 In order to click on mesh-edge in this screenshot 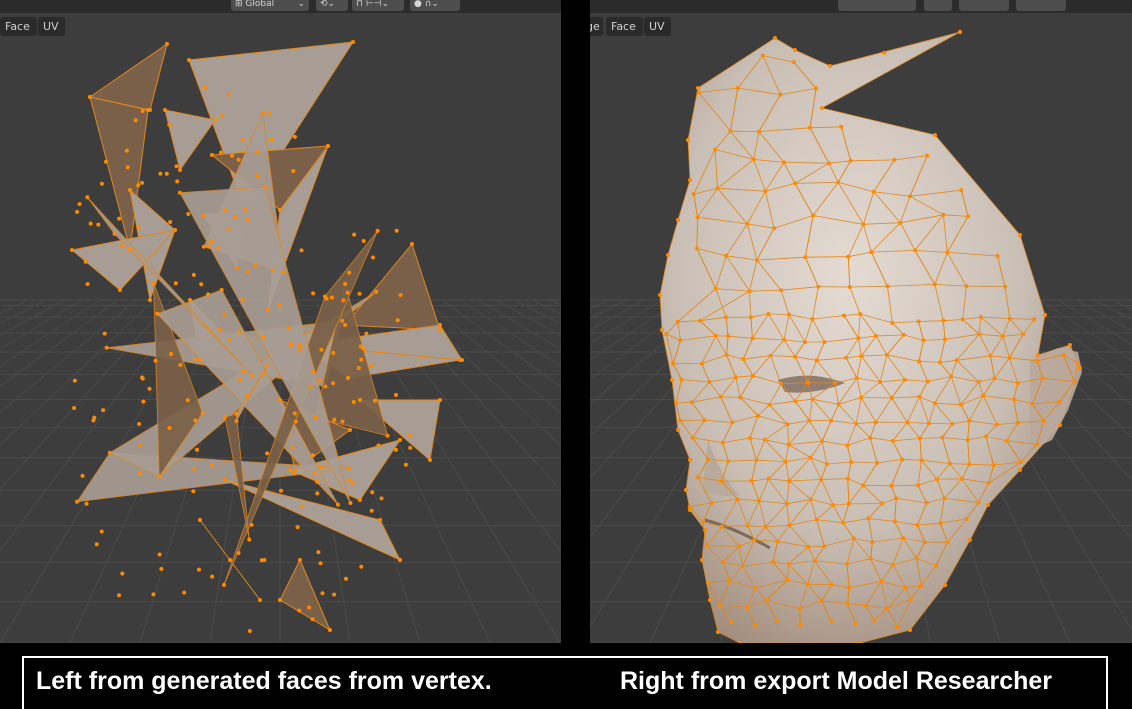, I will do `click(940, 424)`.